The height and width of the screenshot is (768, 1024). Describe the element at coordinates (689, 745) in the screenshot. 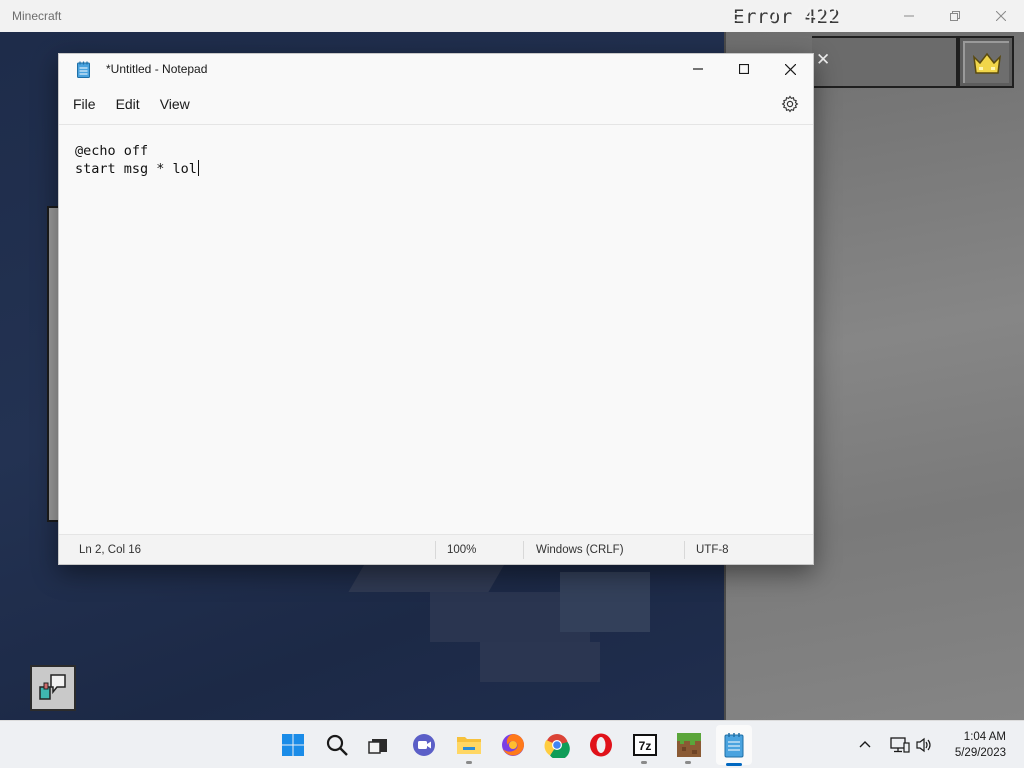

I see `minecraft-icon` at that location.